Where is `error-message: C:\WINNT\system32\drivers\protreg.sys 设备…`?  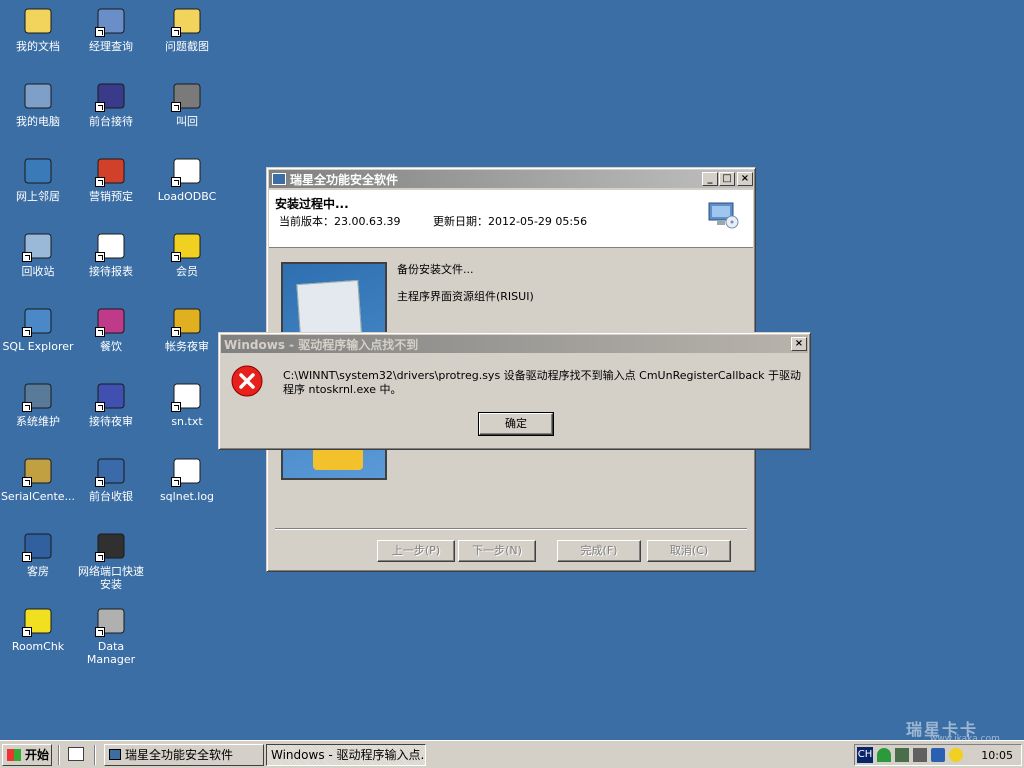 error-message: C:\WINNT\system32\drivers\protreg.sys 设备… is located at coordinates (542, 382).